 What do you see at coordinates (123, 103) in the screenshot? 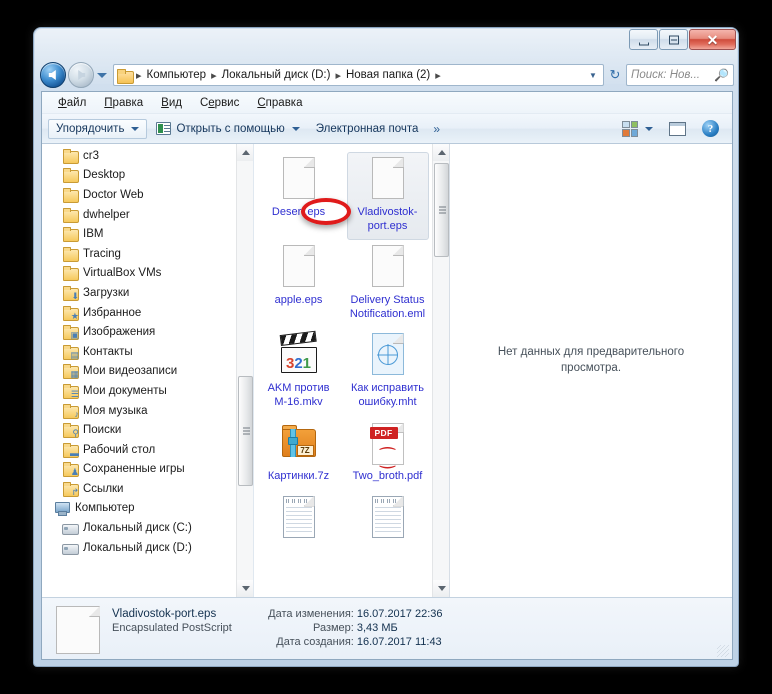
I see `menu-edit: Правка` at bounding box center [123, 103].